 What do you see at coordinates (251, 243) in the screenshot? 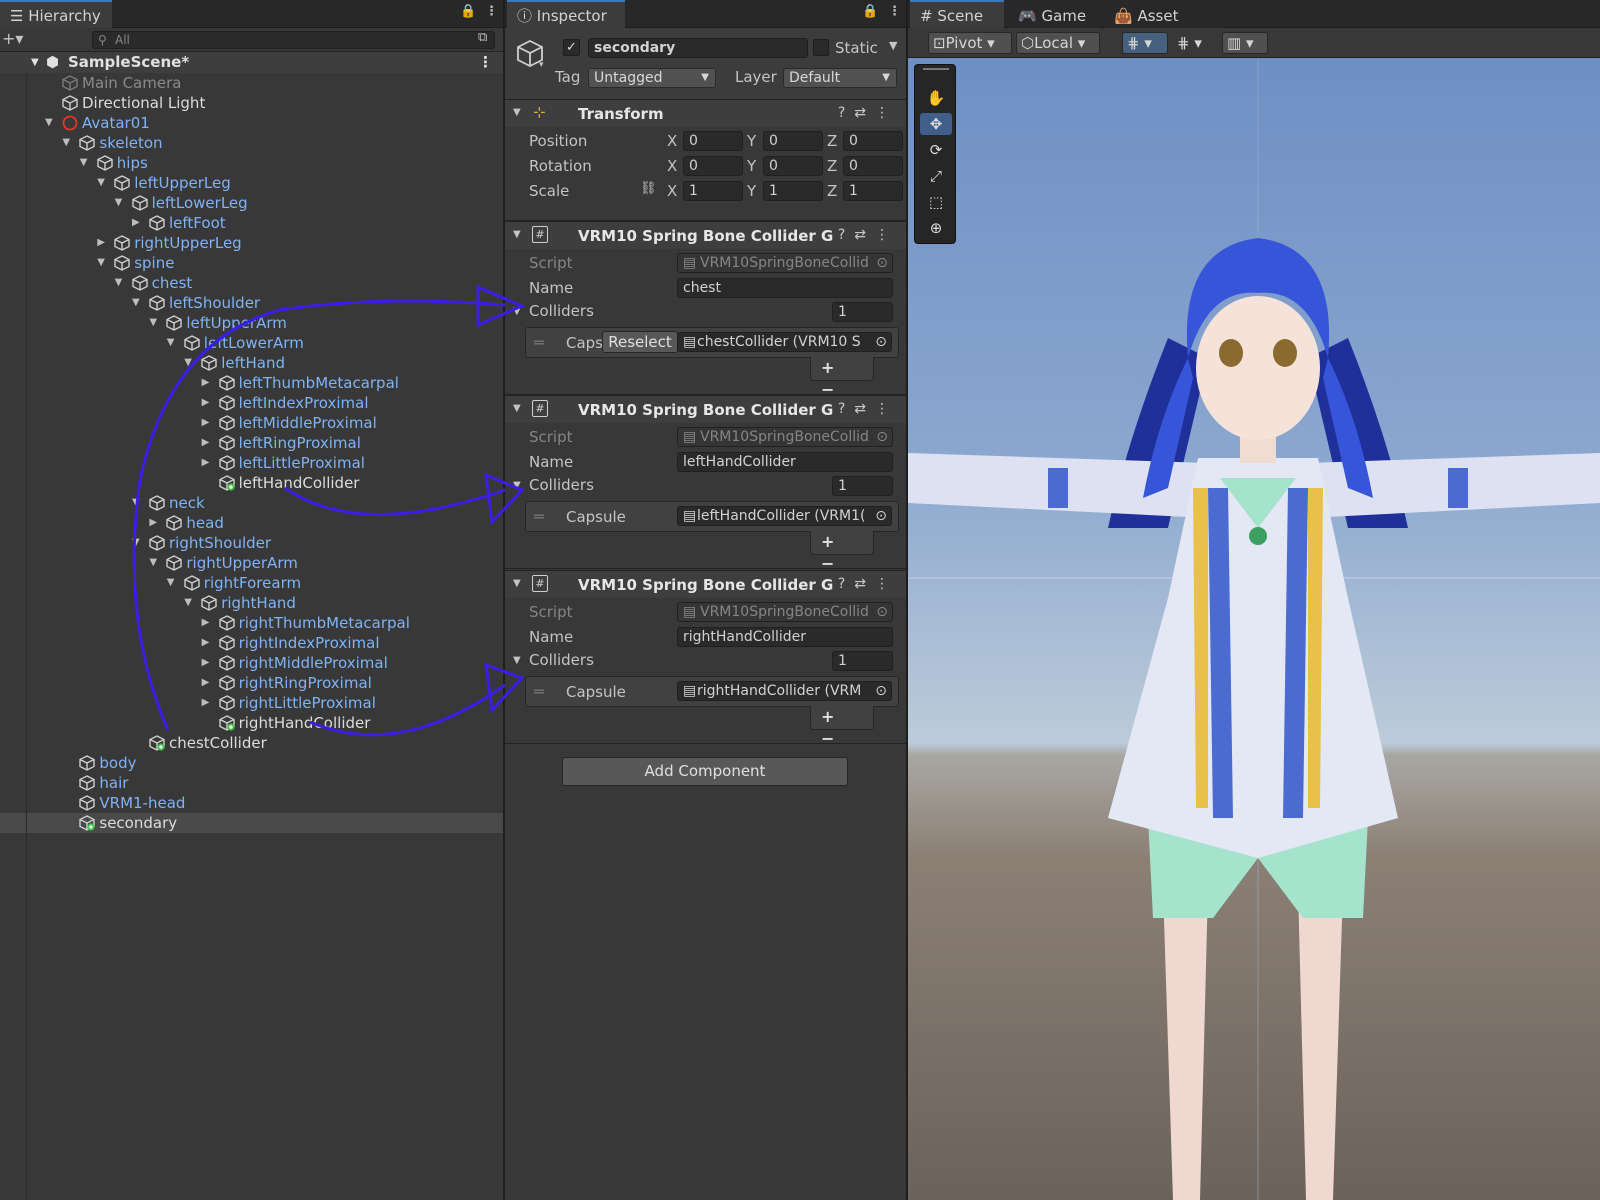
I see `hierarchy-item: ▶ rightUpperLeg` at bounding box center [251, 243].